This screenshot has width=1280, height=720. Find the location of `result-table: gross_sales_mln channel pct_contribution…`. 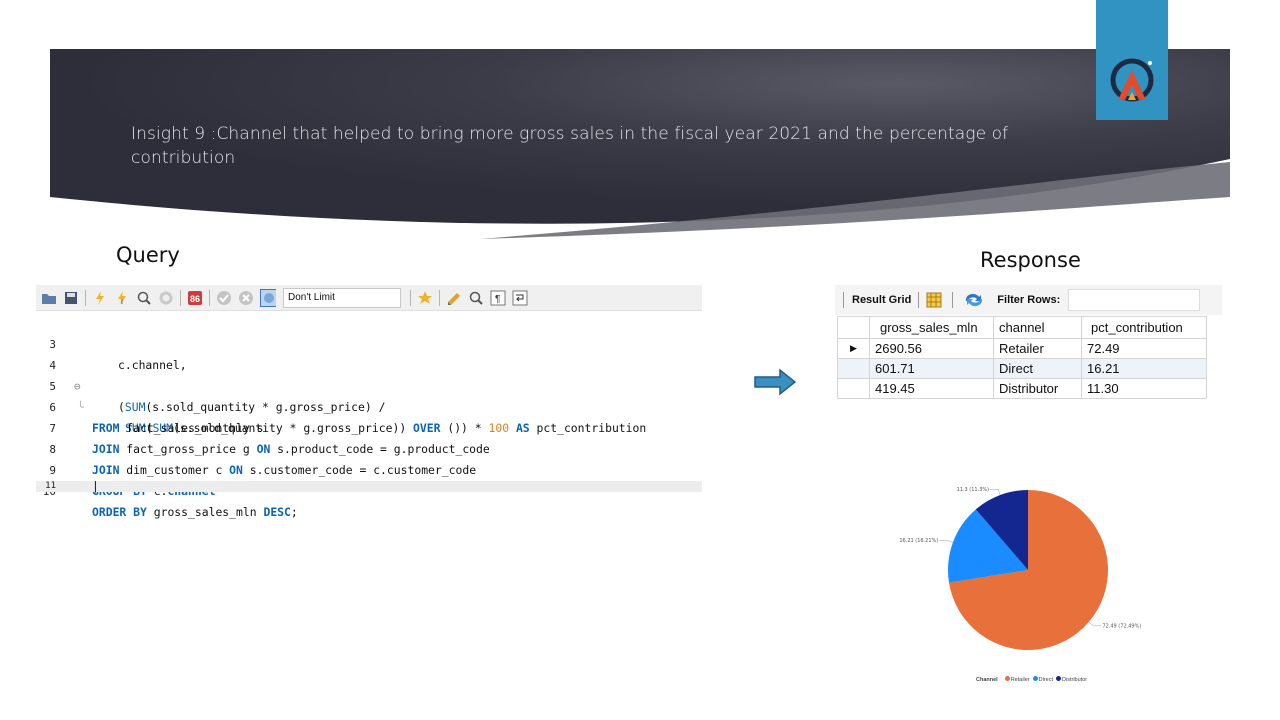

result-table: gross_sales_mln channel pct_contribution… is located at coordinates (1022, 357).